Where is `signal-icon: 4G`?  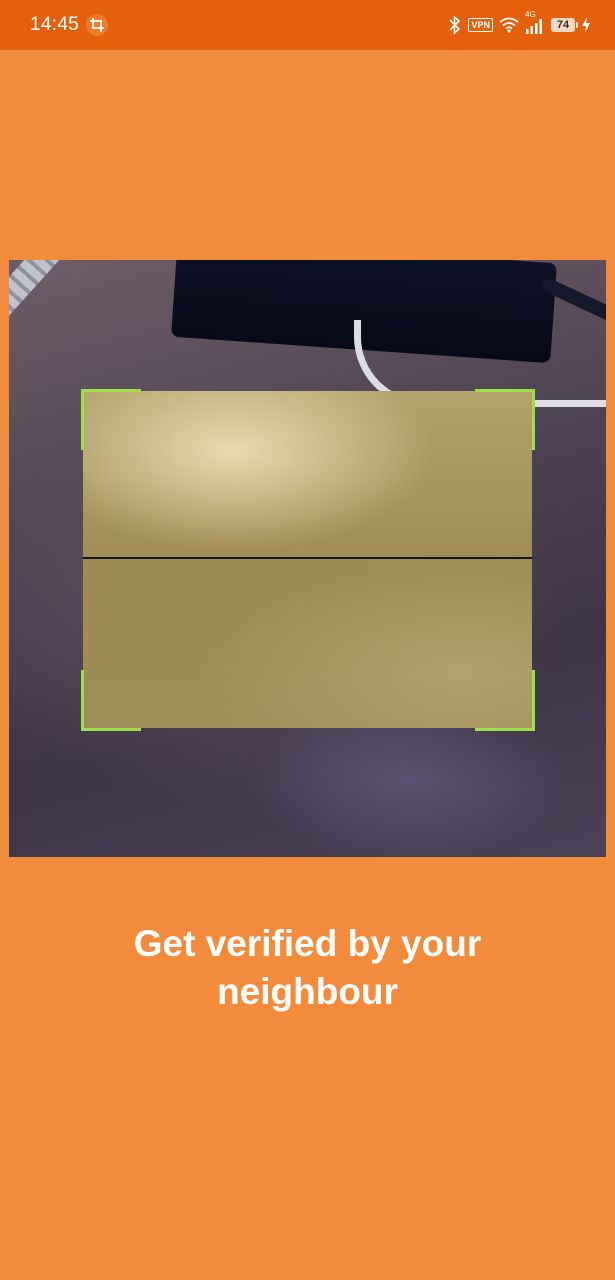 signal-icon: 4G is located at coordinates (535, 22).